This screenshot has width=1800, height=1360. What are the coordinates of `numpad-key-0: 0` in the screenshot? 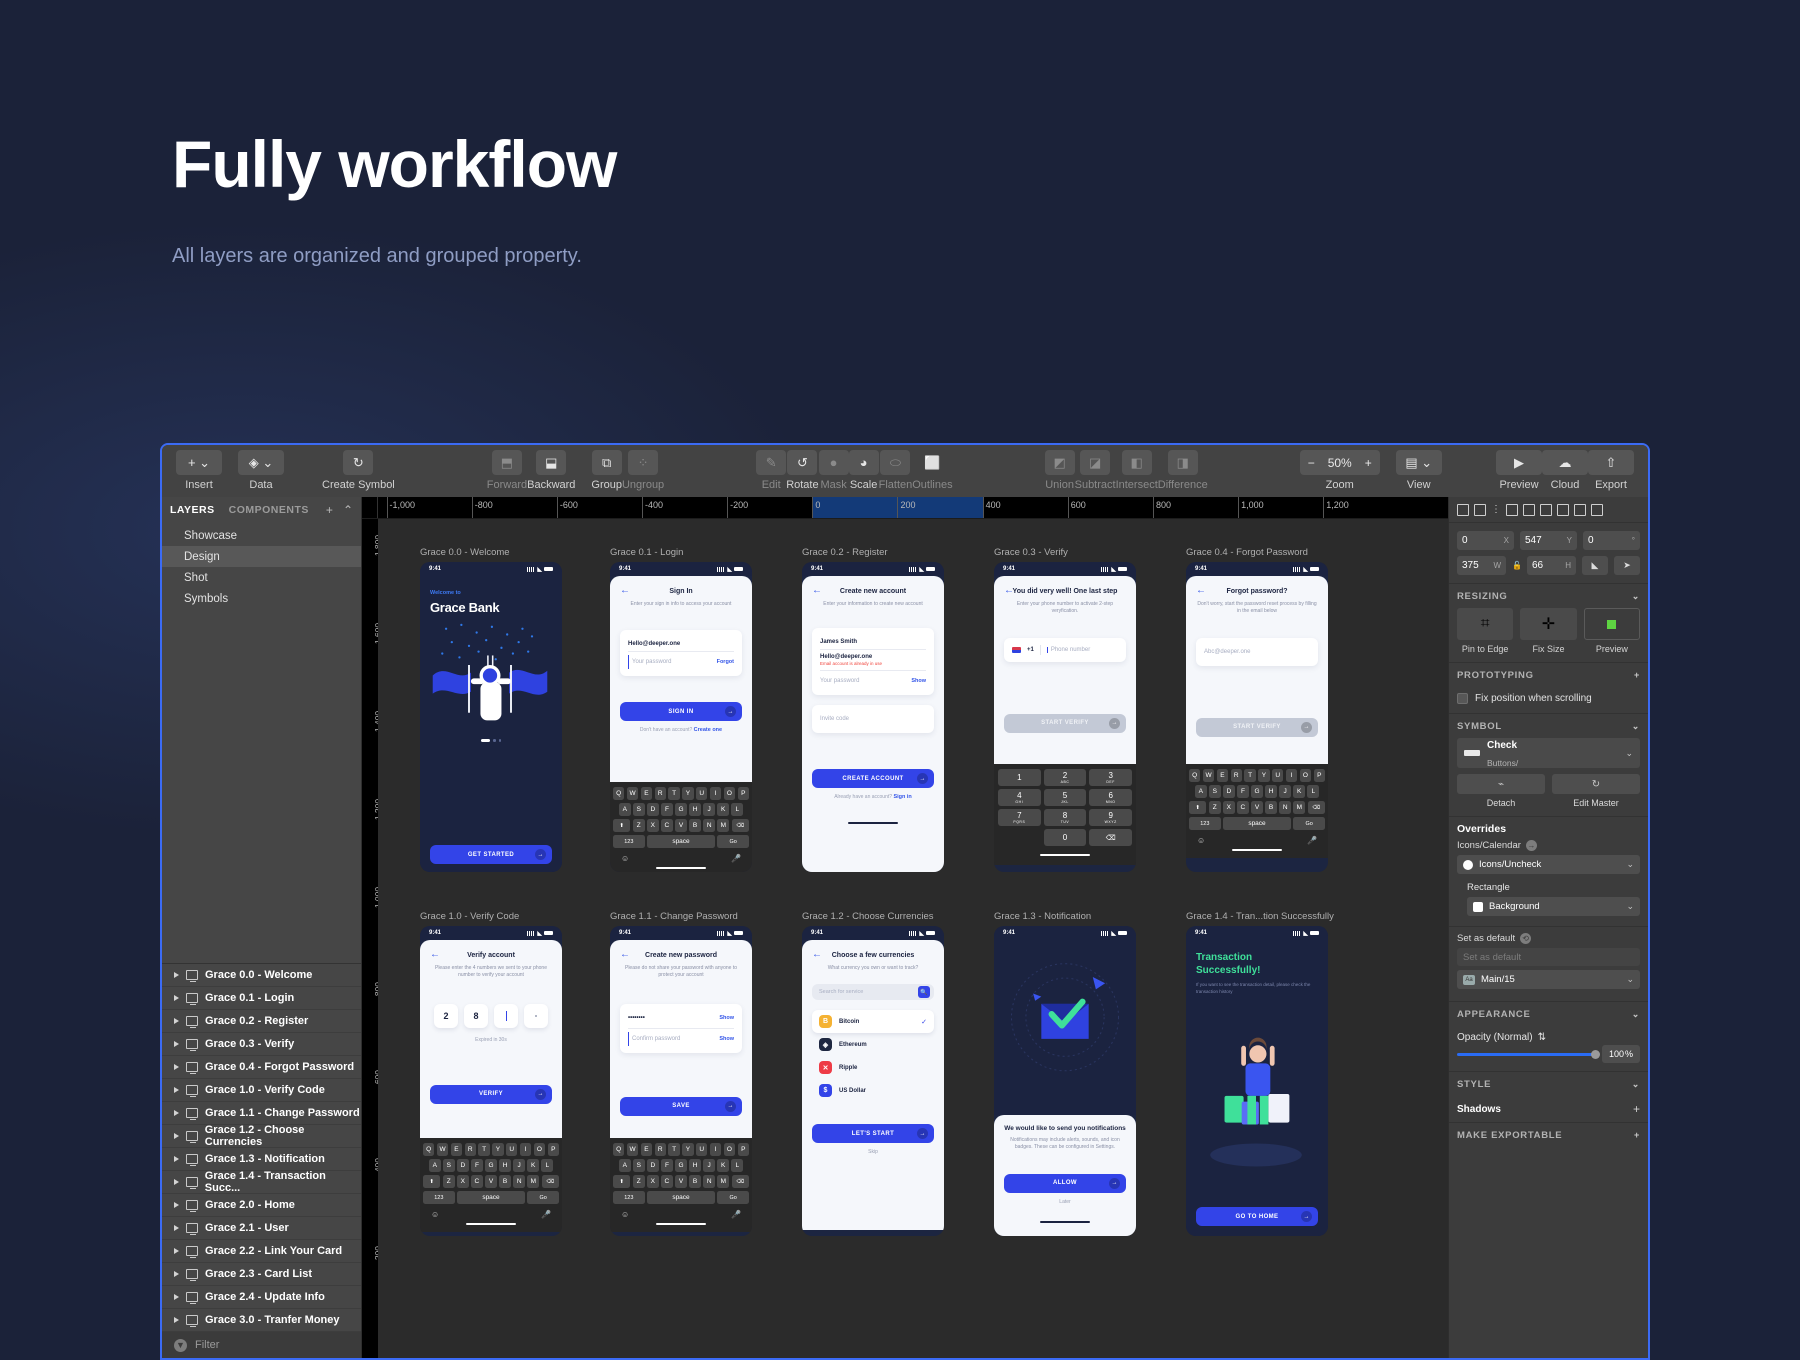 It's located at (1065, 837).